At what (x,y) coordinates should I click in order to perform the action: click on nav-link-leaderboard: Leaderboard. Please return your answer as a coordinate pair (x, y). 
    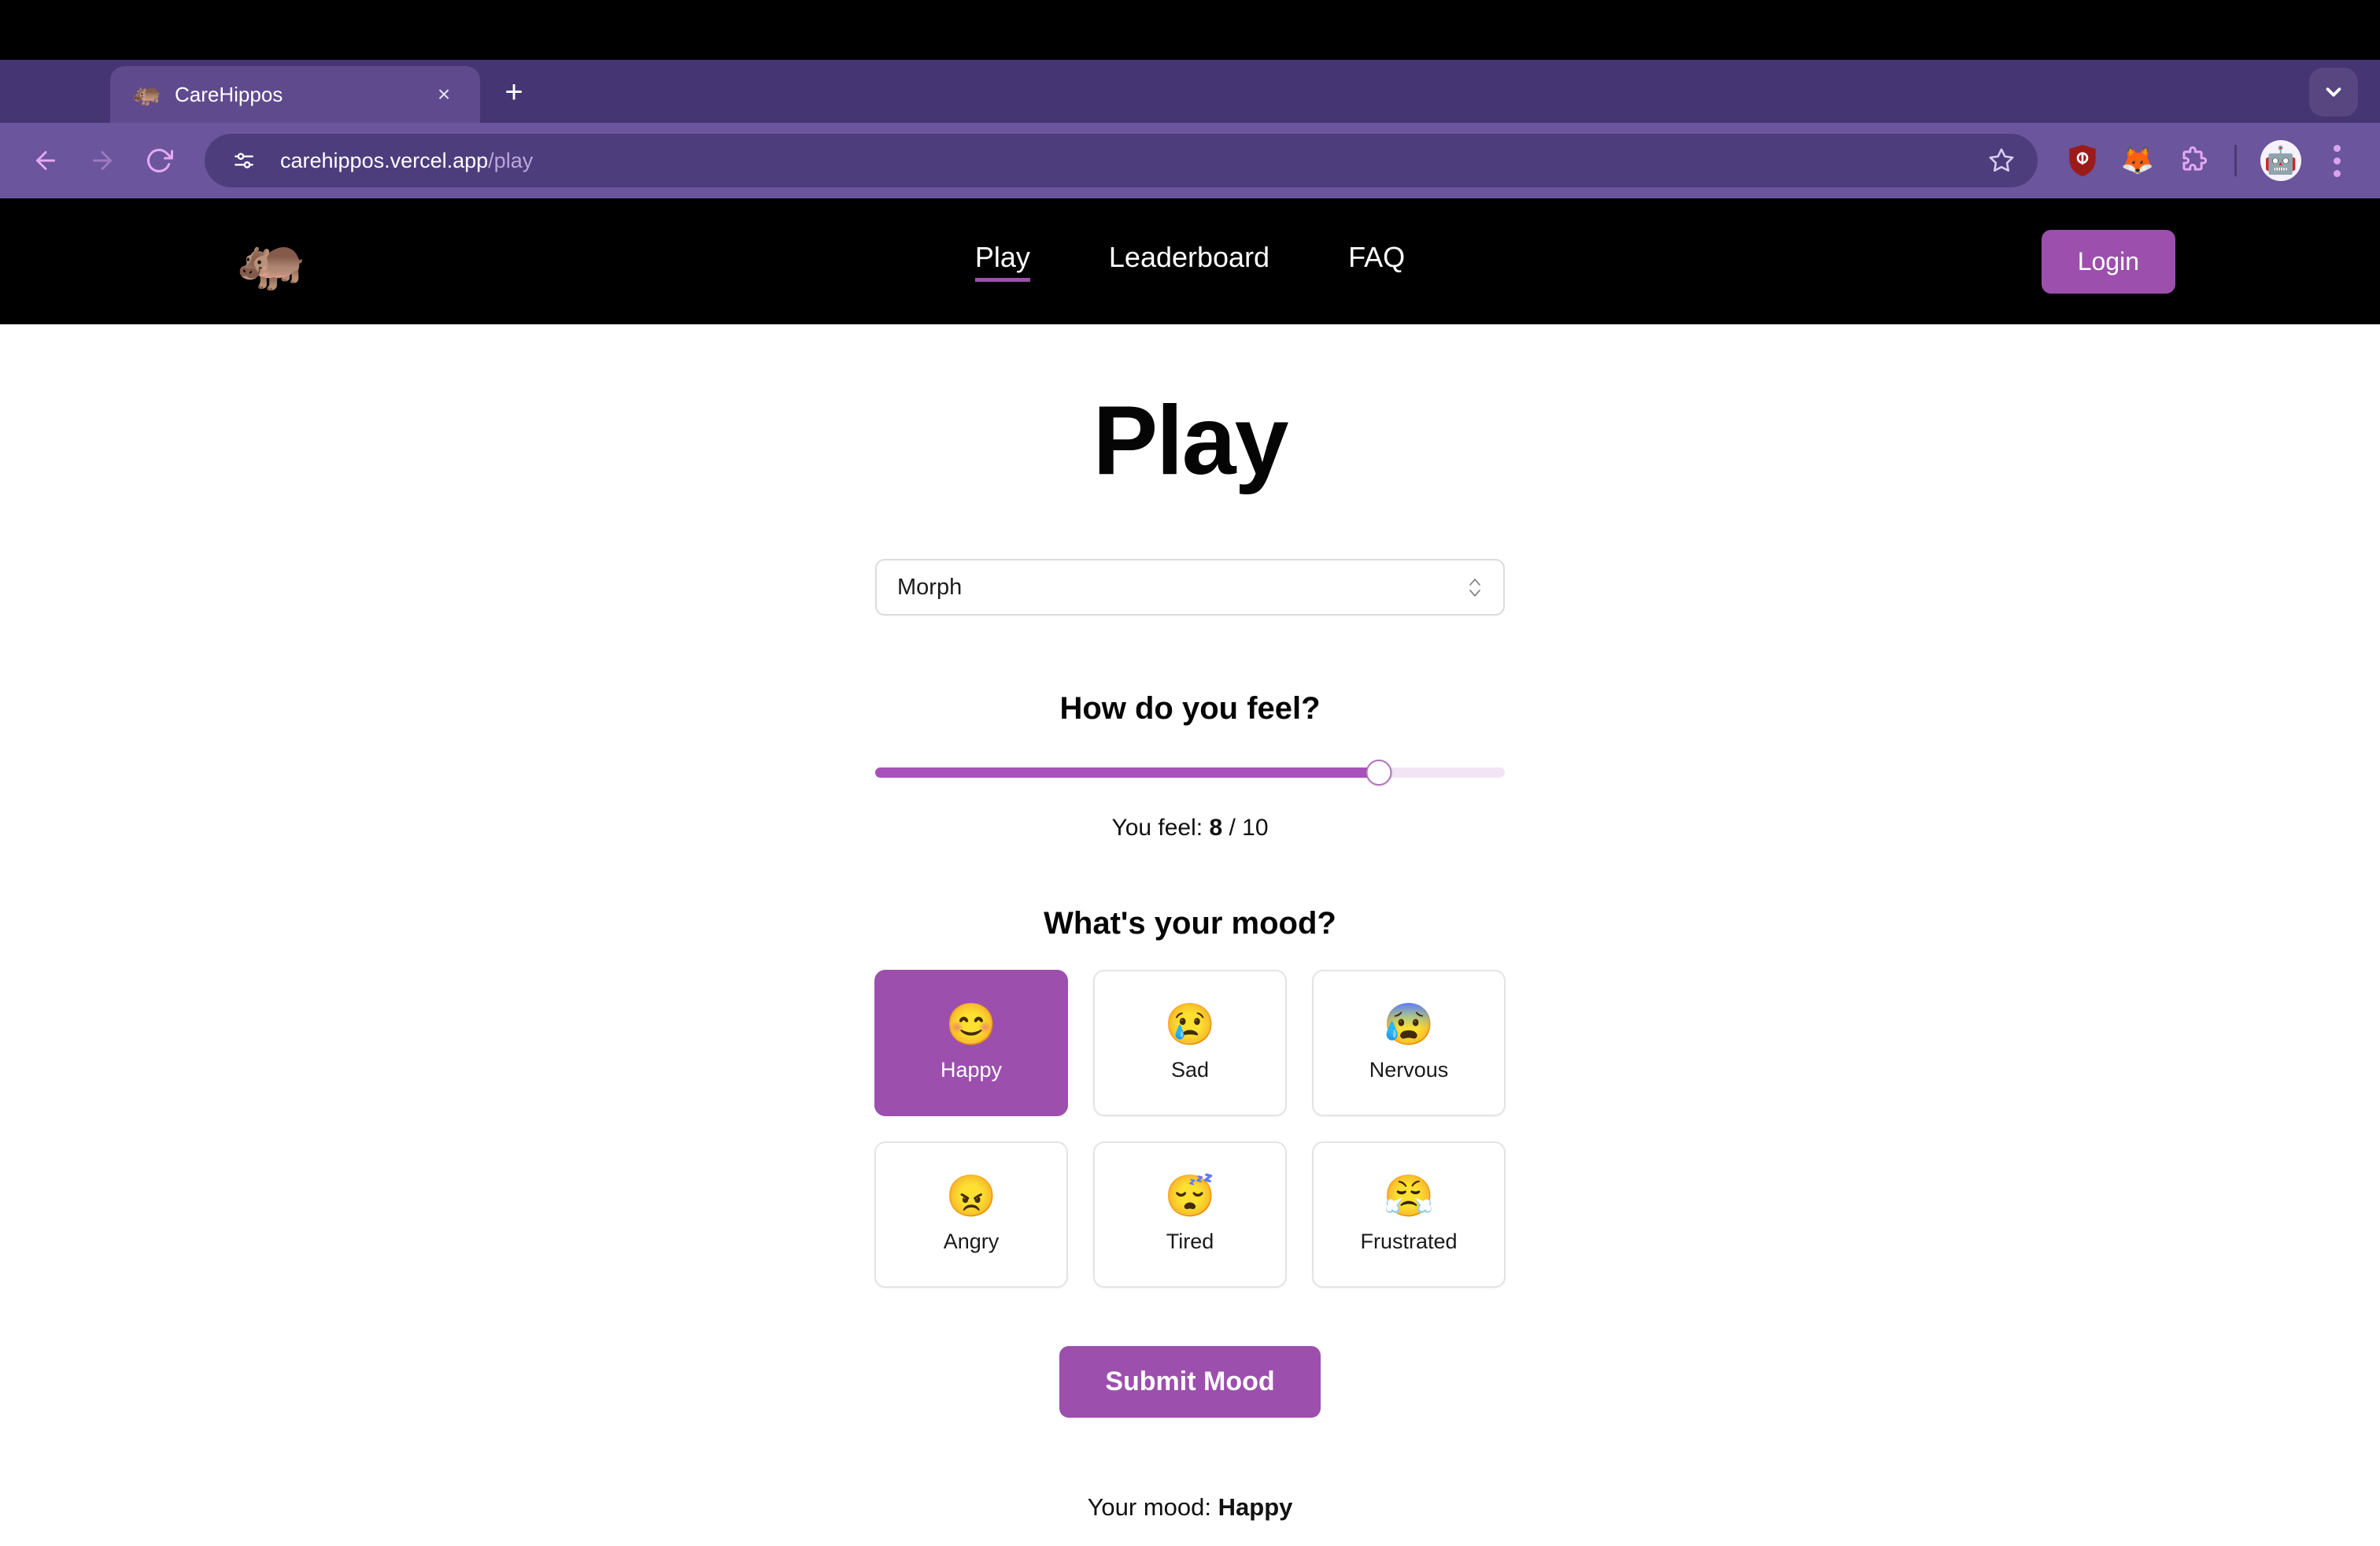
    Looking at the image, I should click on (1189, 262).